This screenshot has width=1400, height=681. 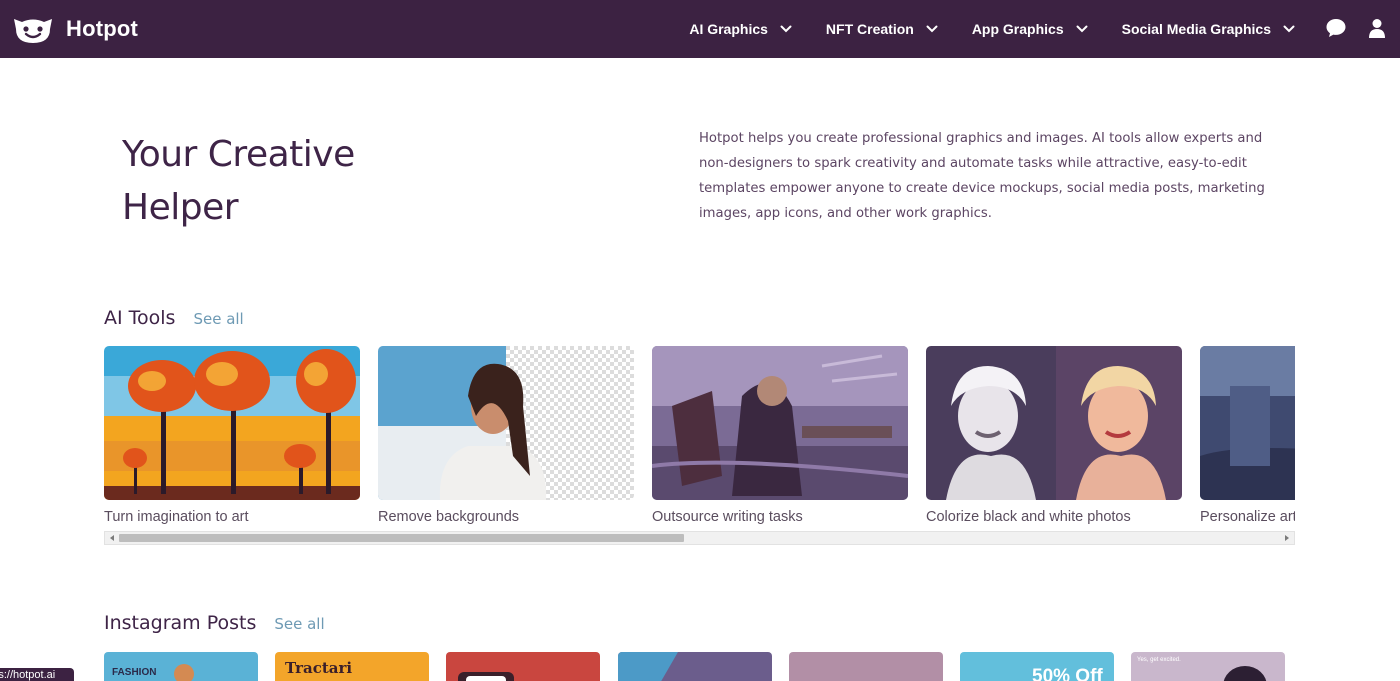 I want to click on menu-social-media-graphics: Social Media Graphics, so click(x=1208, y=29).